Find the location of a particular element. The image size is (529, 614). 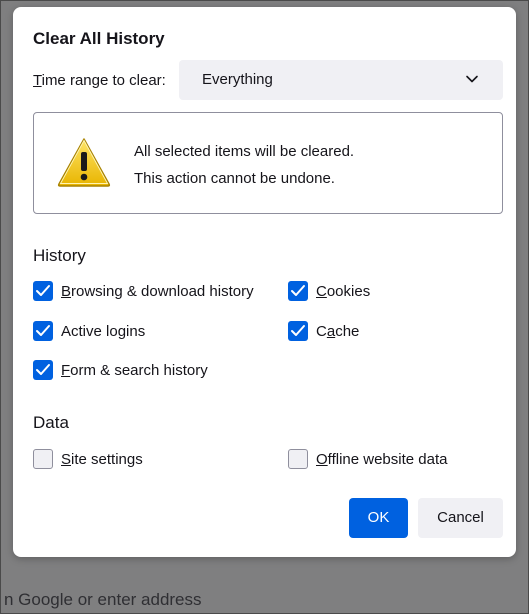

time-range-select: Everything is located at coordinates (341, 80).